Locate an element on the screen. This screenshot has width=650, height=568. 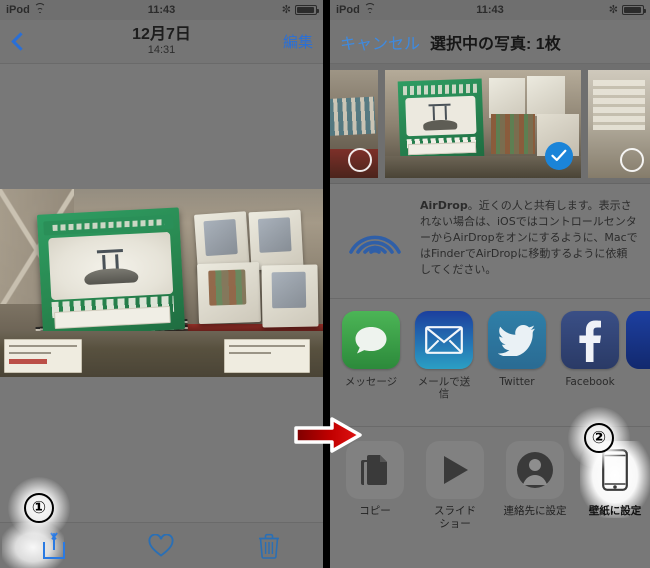
step-two-badge: ② is located at coordinates (599, 438).